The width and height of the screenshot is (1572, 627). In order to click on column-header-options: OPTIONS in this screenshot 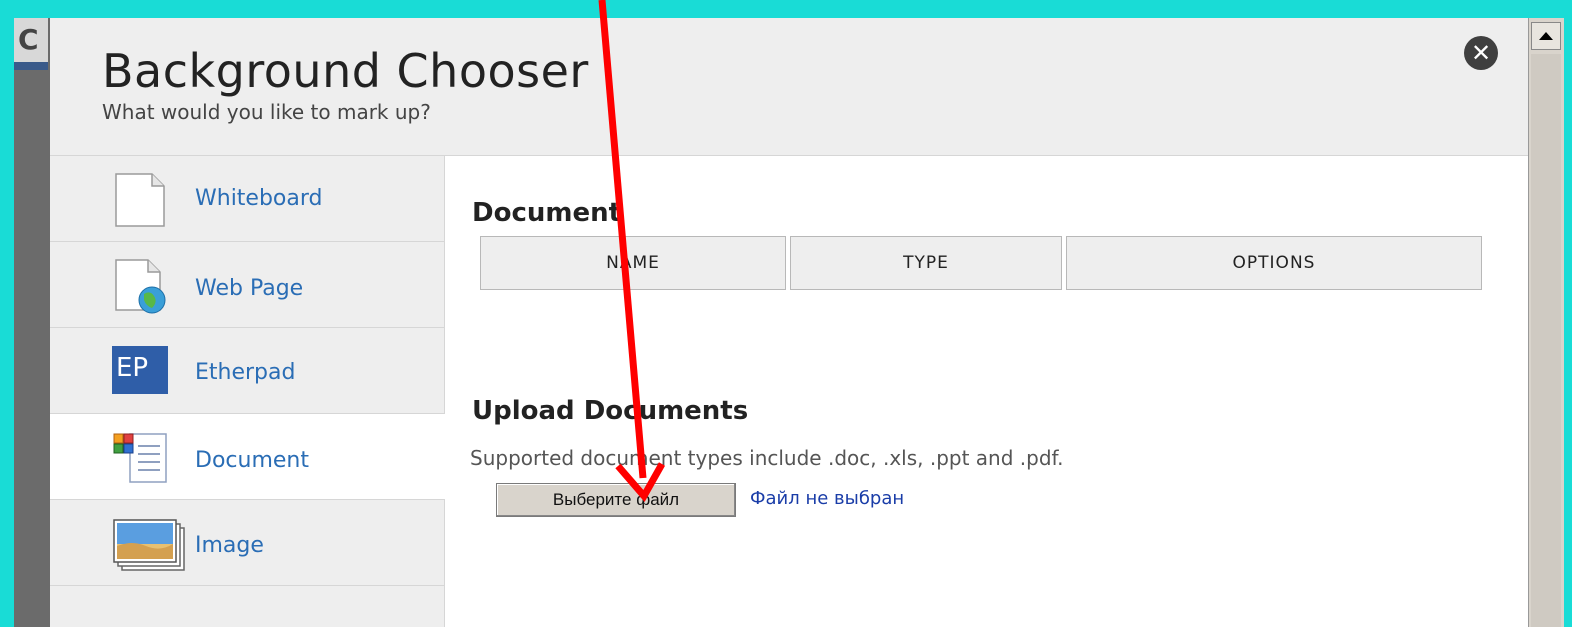, I will do `click(1274, 263)`.